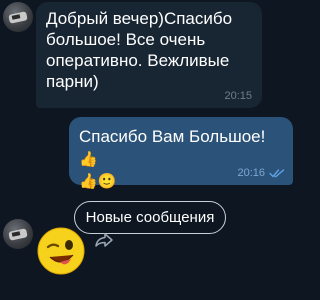 The height and width of the screenshot is (300, 320). What do you see at coordinates (172, 136) in the screenshot?
I see `outgoing-message-text-main: Спасибо Вам Большое!` at bounding box center [172, 136].